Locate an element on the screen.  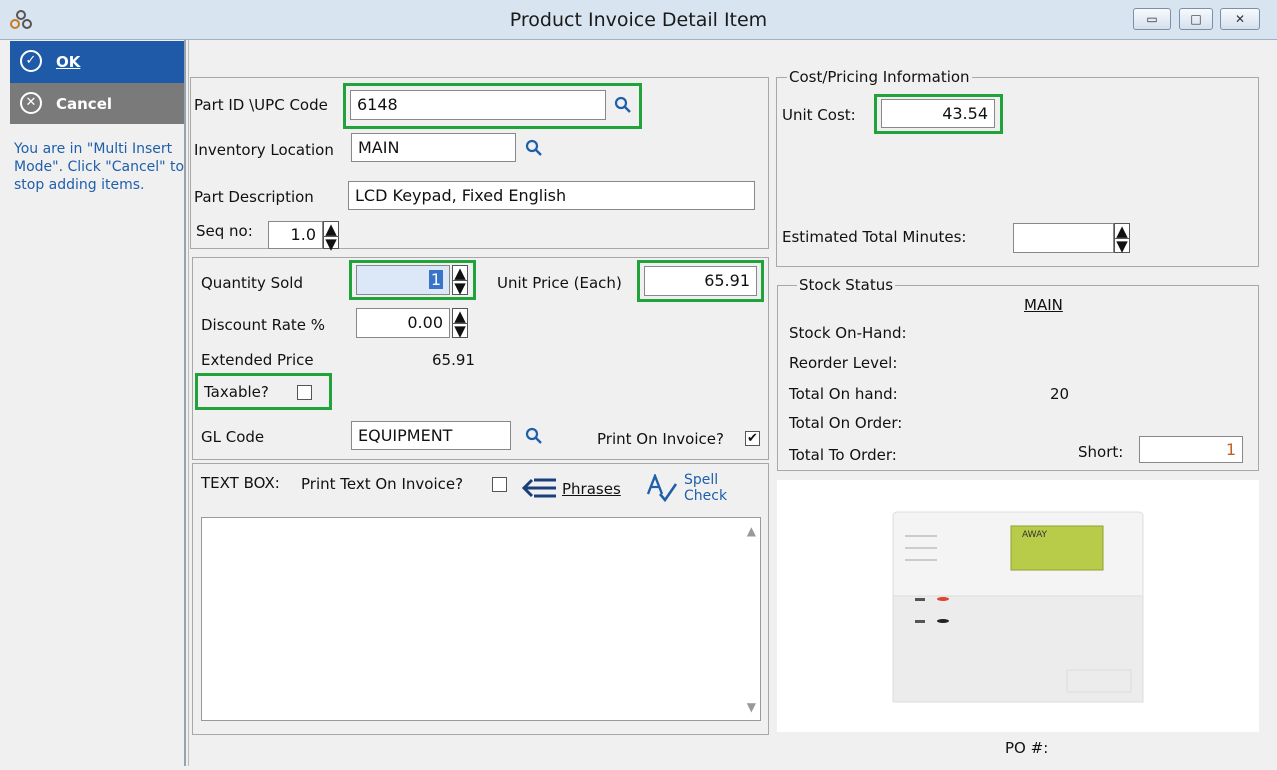
print-on-invoice-label: Print On Invoice? is located at coordinates (660, 439).